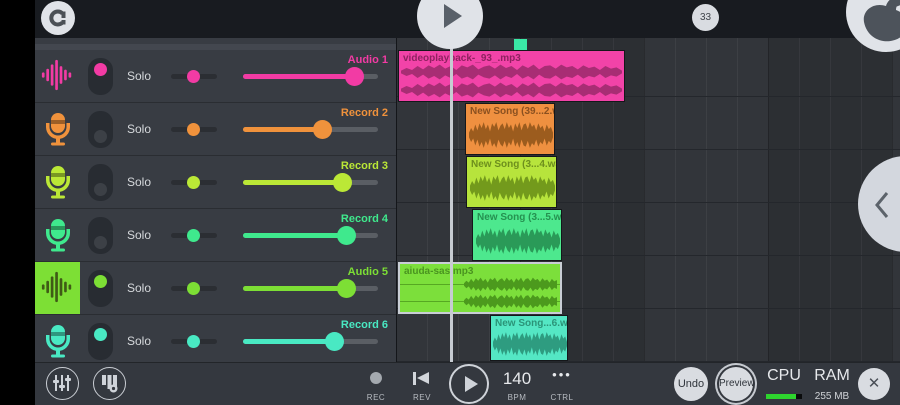 Image resolution: width=900 pixels, height=405 pixels. What do you see at coordinates (510, 129) in the screenshot?
I see `audio-clip-newsong-2: New Song (39...2.wav` at bounding box center [510, 129].